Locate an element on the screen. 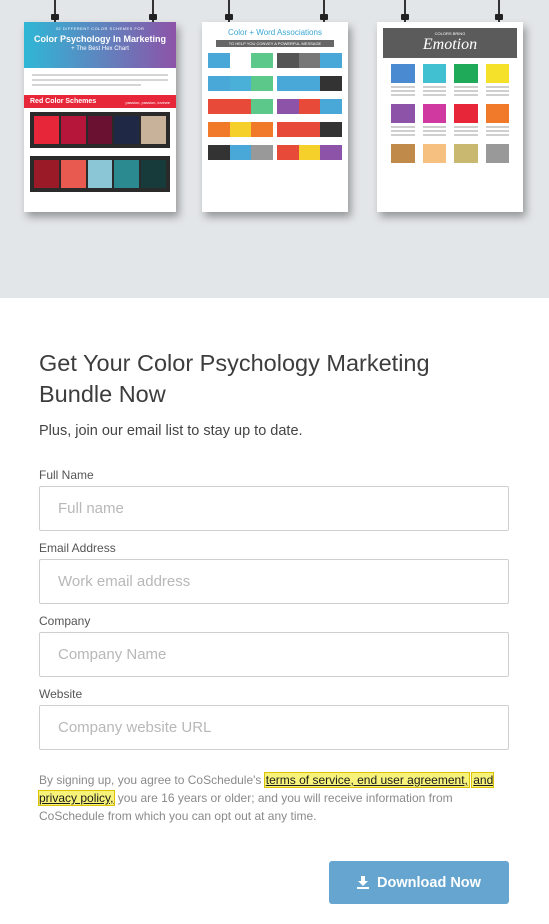  company-label: Company is located at coordinates (65, 621).